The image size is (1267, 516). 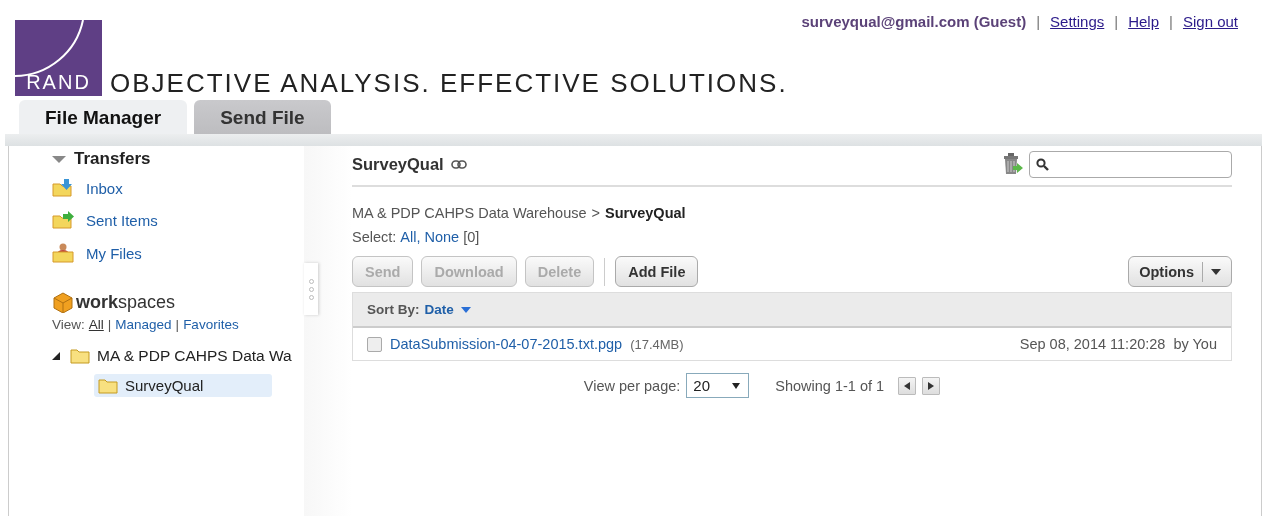 I want to click on left-triangle-icon, so click(x=907, y=385).